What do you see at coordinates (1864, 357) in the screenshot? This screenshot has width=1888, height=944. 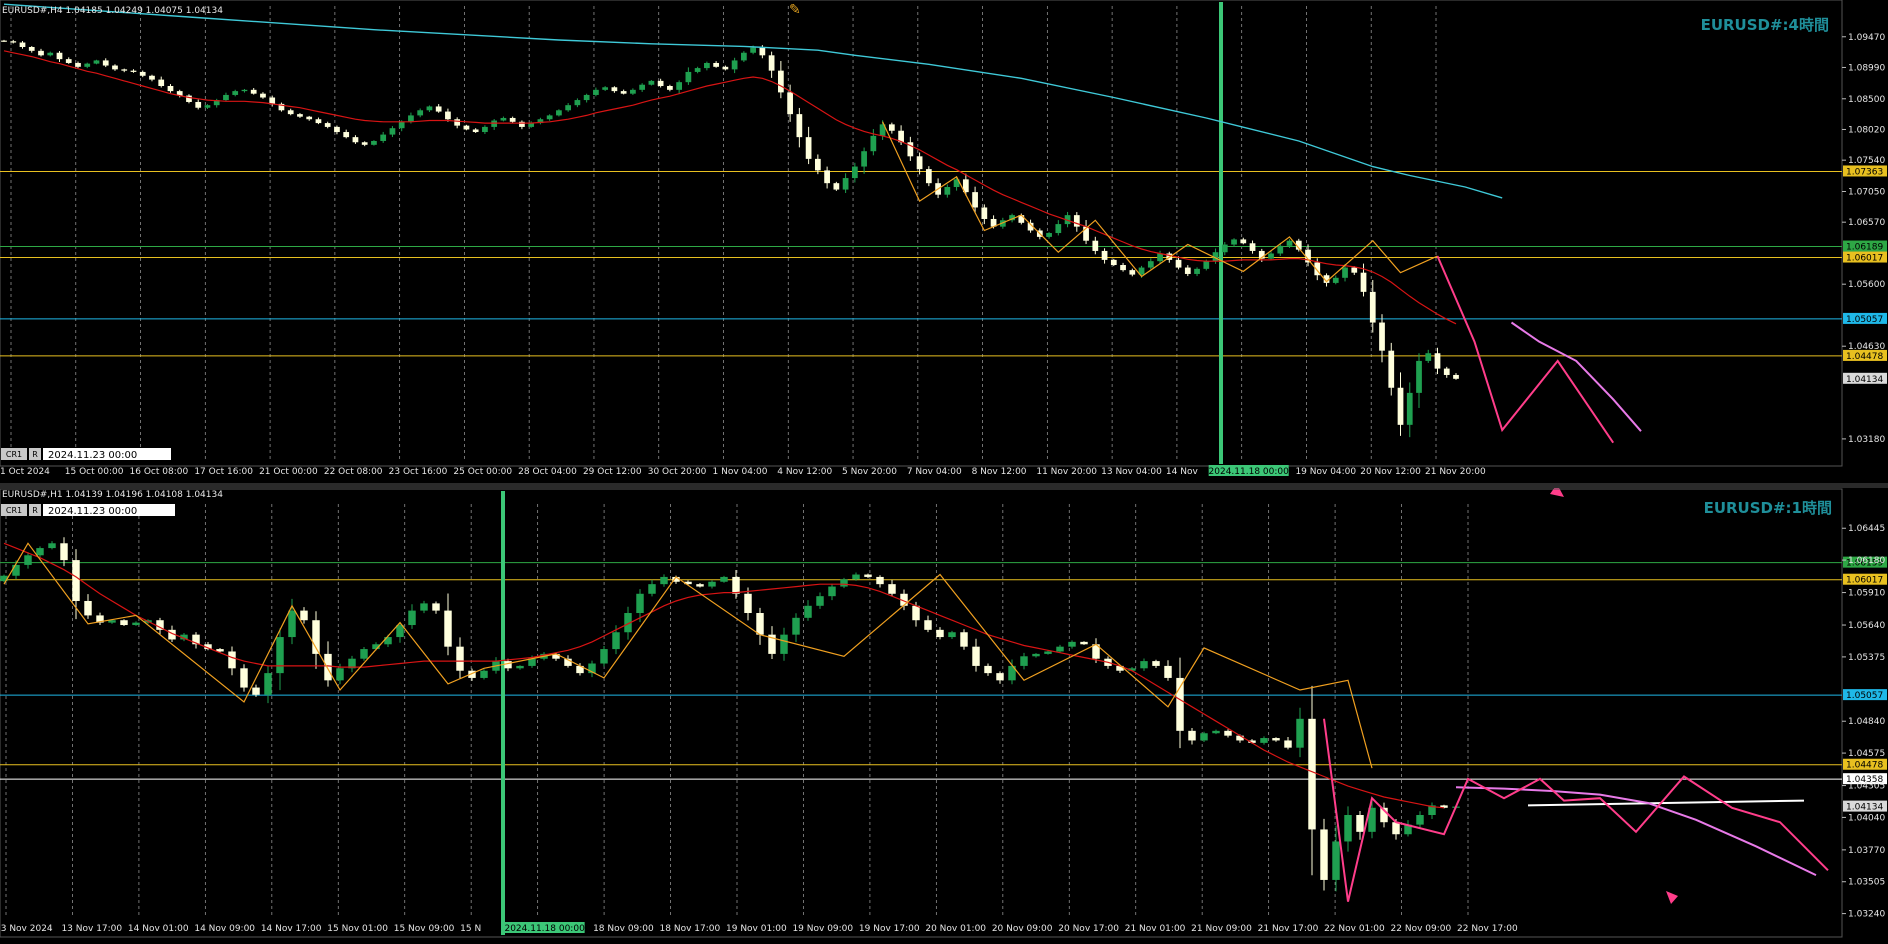 I see `price-level-label: 1.04478` at bounding box center [1864, 357].